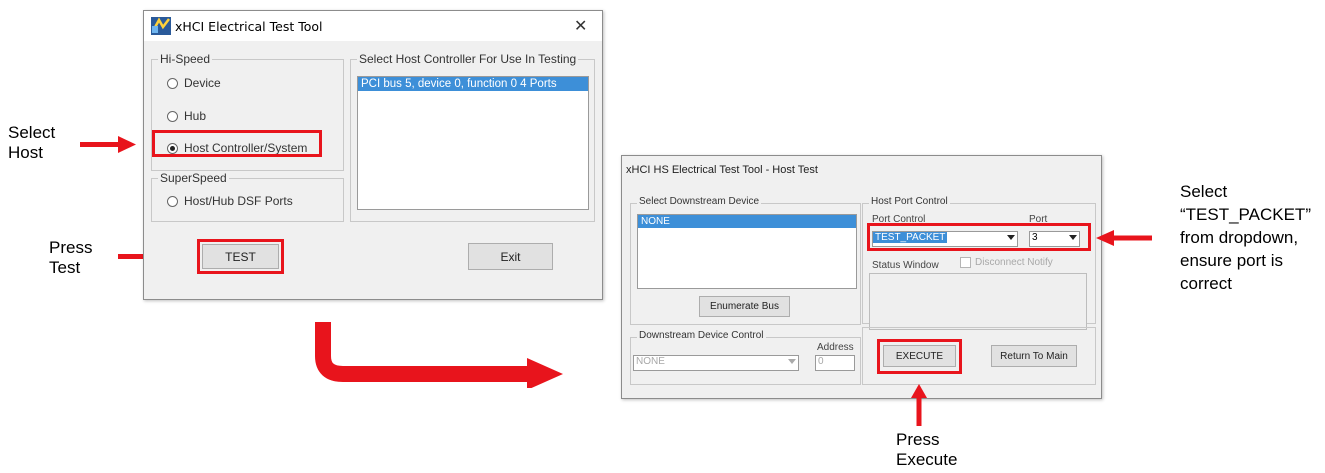 The width and height of the screenshot is (1325, 473). What do you see at coordinates (716, 363) in the screenshot?
I see `ds-device-select: NONE` at bounding box center [716, 363].